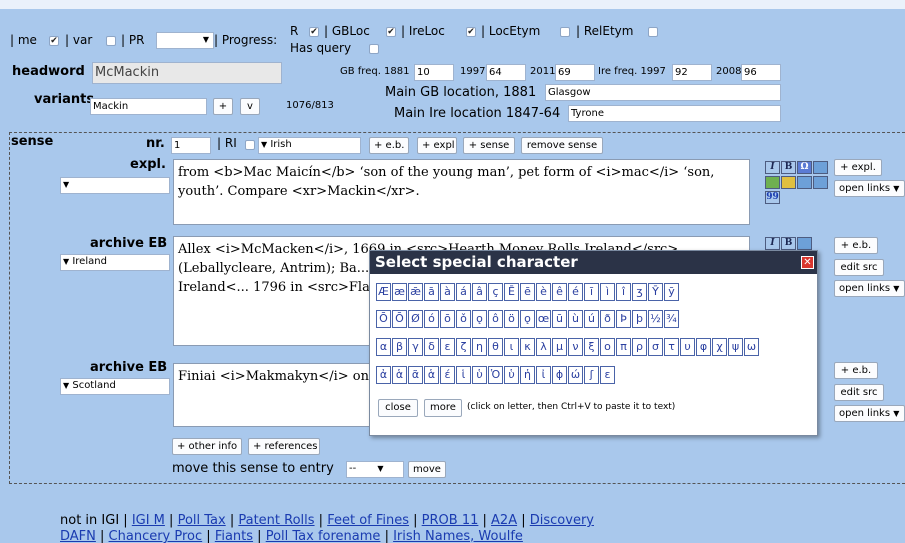 Image resolution: width=905 pixels, height=543 pixels. Describe the element at coordinates (788, 182) in the screenshot. I see `pencil-icon` at that location.